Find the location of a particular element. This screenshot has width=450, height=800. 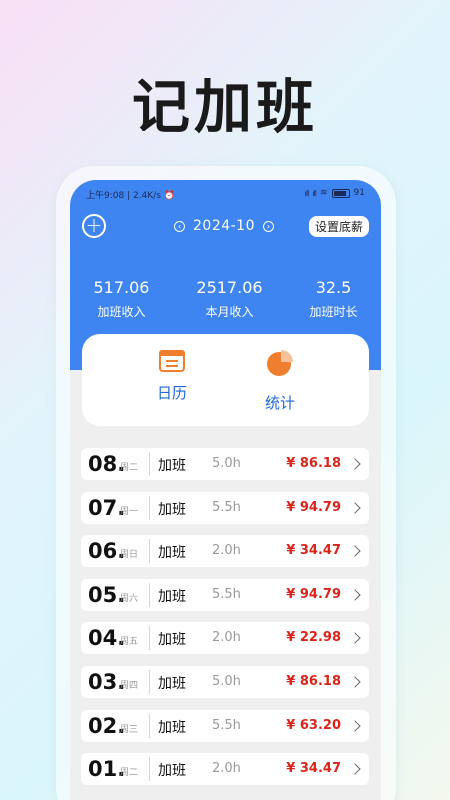

signal-icon-2: ıll is located at coordinates (314, 193).